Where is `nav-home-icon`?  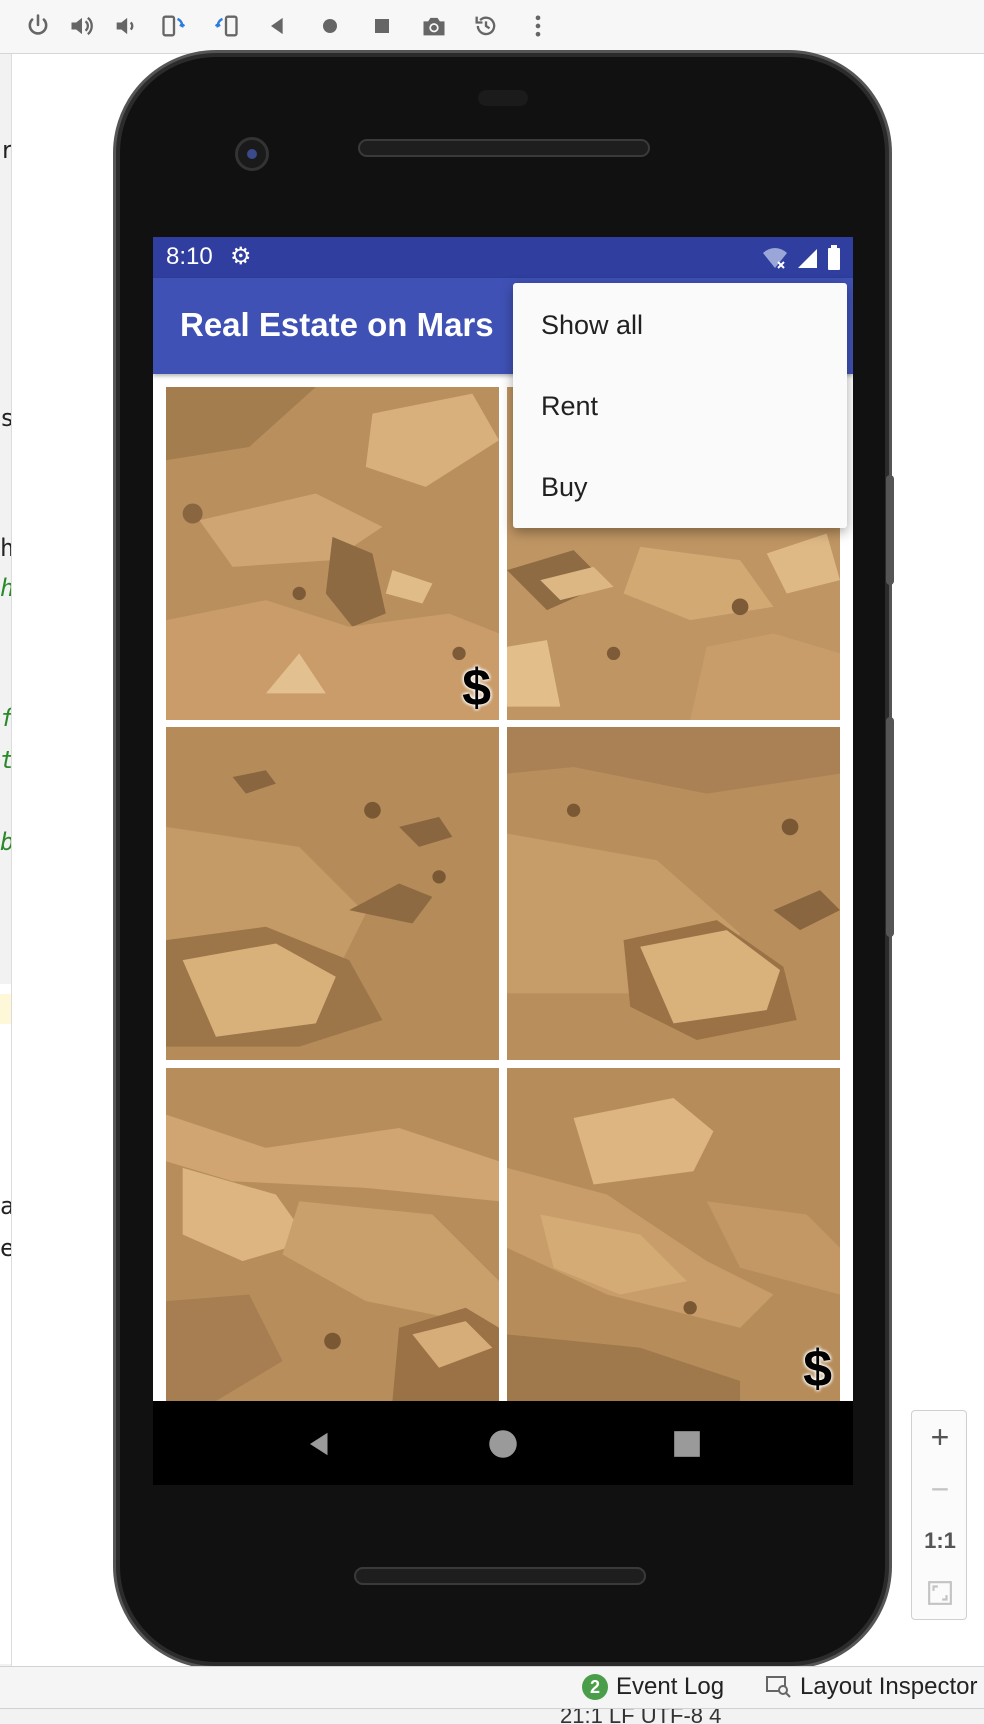 nav-home-icon is located at coordinates (503, 1444).